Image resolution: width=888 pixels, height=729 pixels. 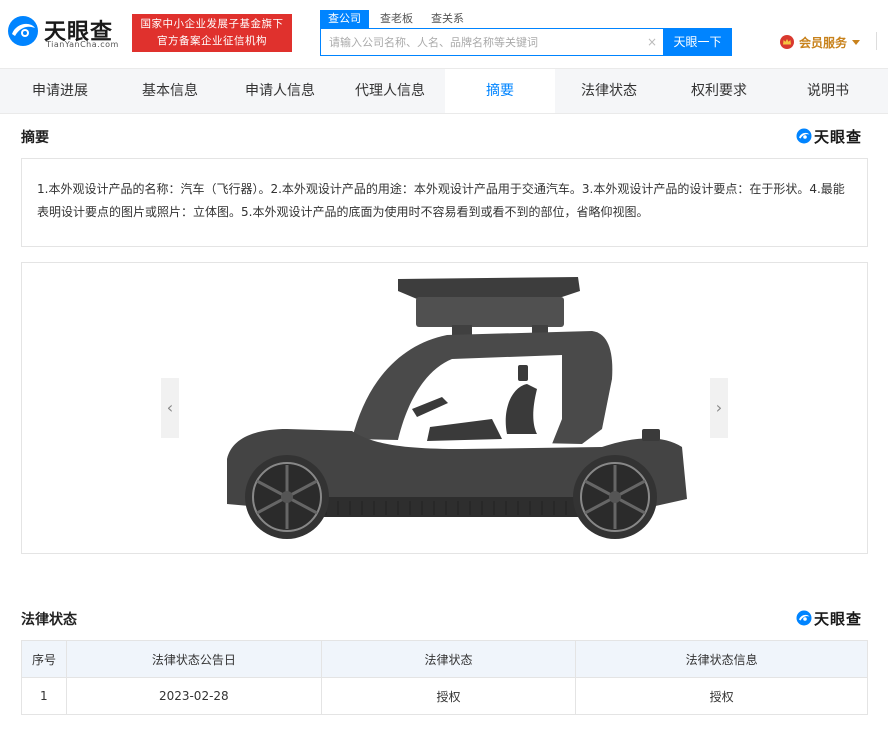 What do you see at coordinates (82, 44) in the screenshot?
I see `logo-pinyin: TianYanCha.com` at bounding box center [82, 44].